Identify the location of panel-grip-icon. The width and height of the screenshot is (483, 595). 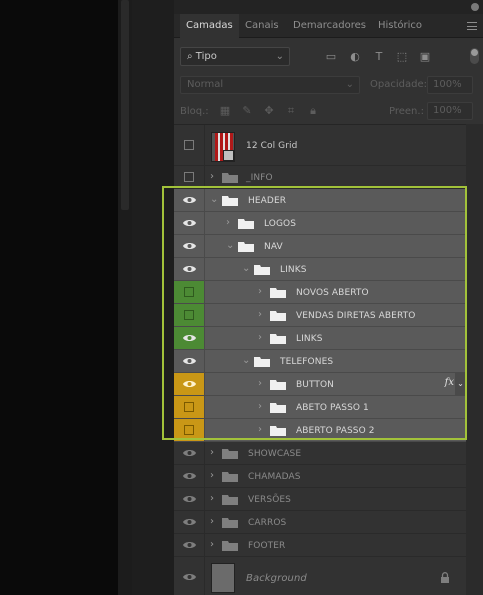
(475, 7).